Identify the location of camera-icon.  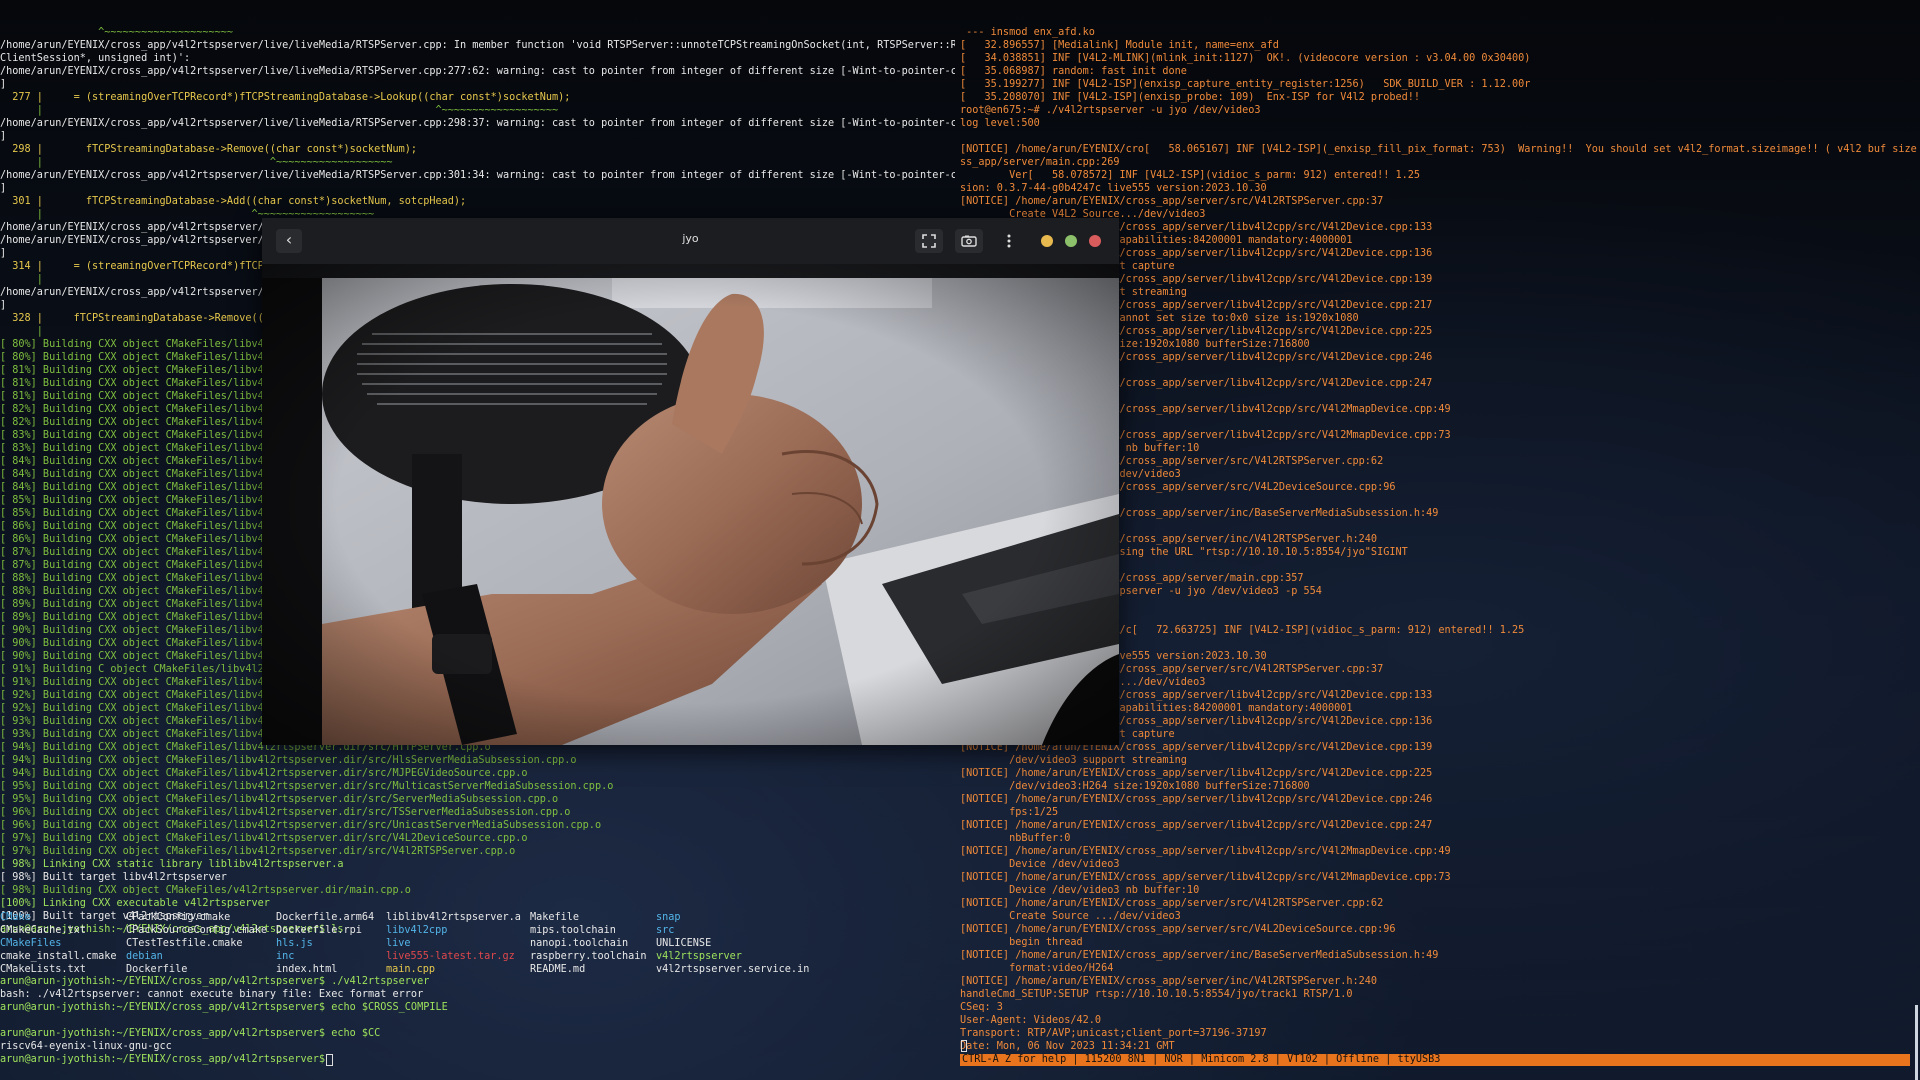
(969, 241).